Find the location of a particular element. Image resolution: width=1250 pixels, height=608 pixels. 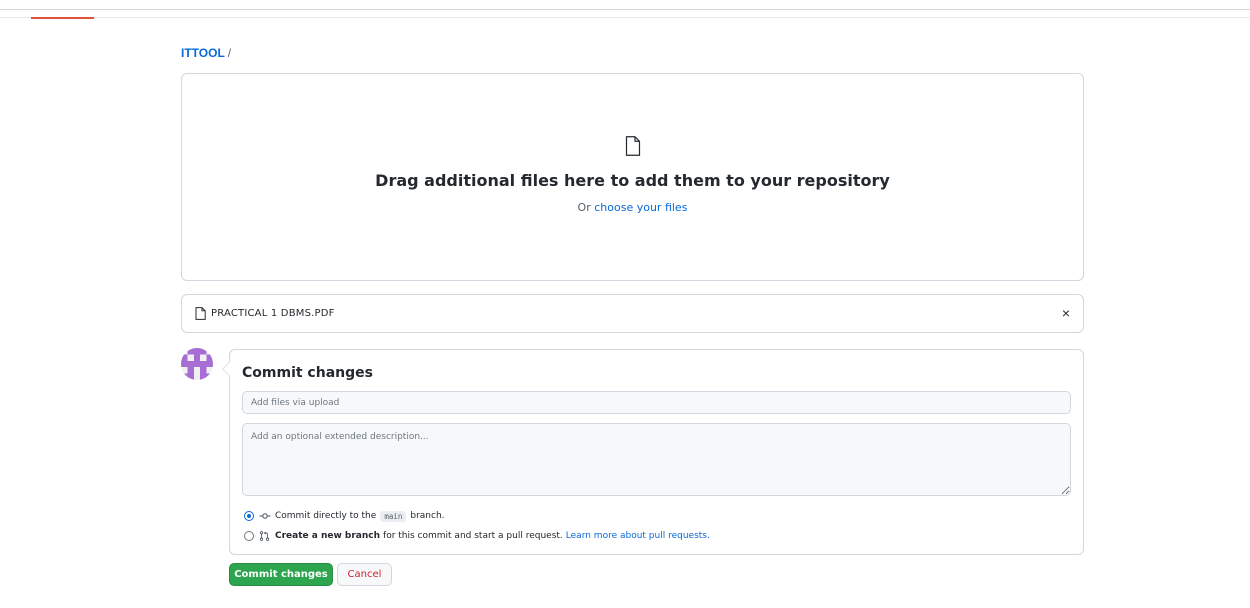

cancel-button: Cancel is located at coordinates (364, 574).